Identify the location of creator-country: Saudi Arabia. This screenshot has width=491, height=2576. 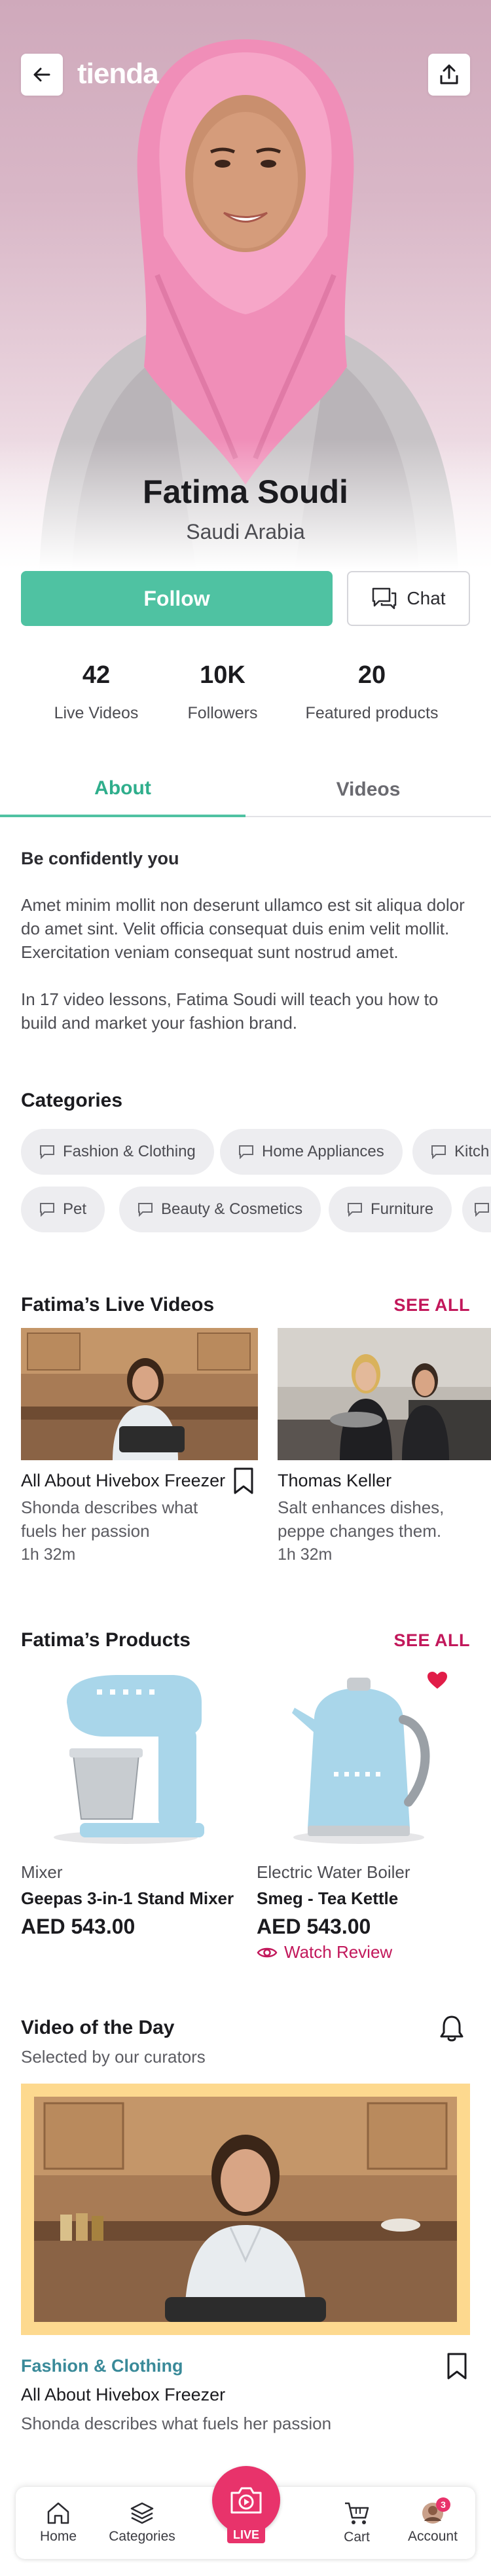
(245, 531).